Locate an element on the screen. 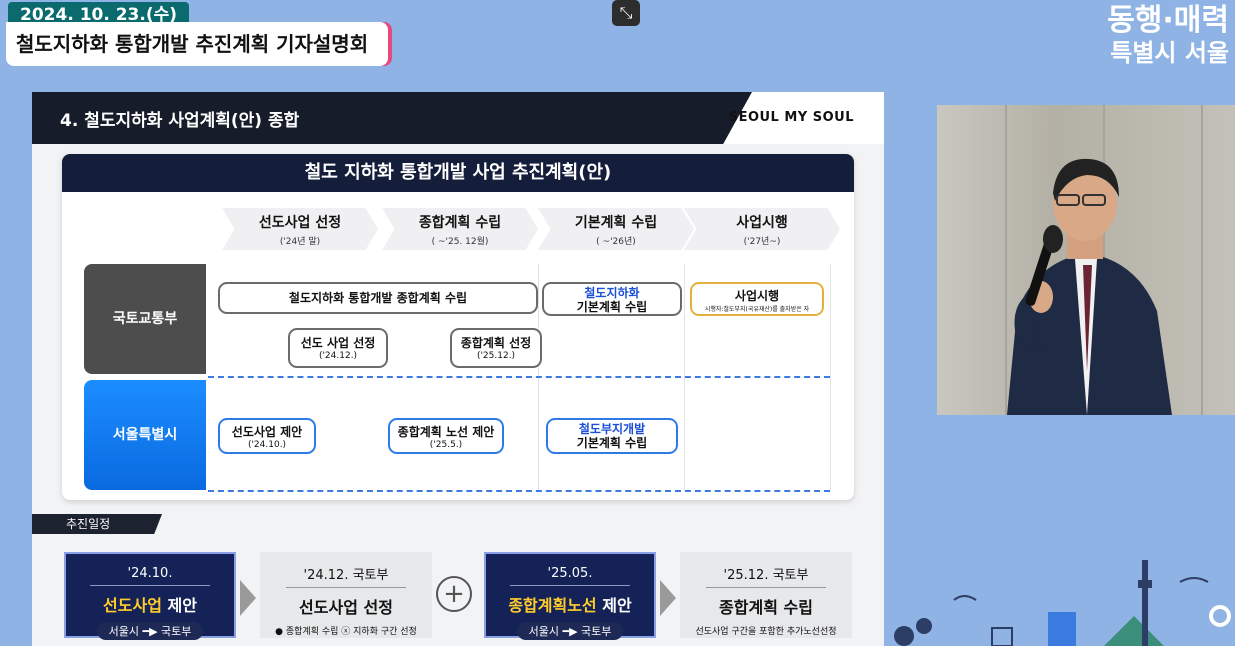 This screenshot has width=1235, height=646. seoul-slogan-logo: 동행·매력 특별시 서울 is located at coordinates (1144, 39).